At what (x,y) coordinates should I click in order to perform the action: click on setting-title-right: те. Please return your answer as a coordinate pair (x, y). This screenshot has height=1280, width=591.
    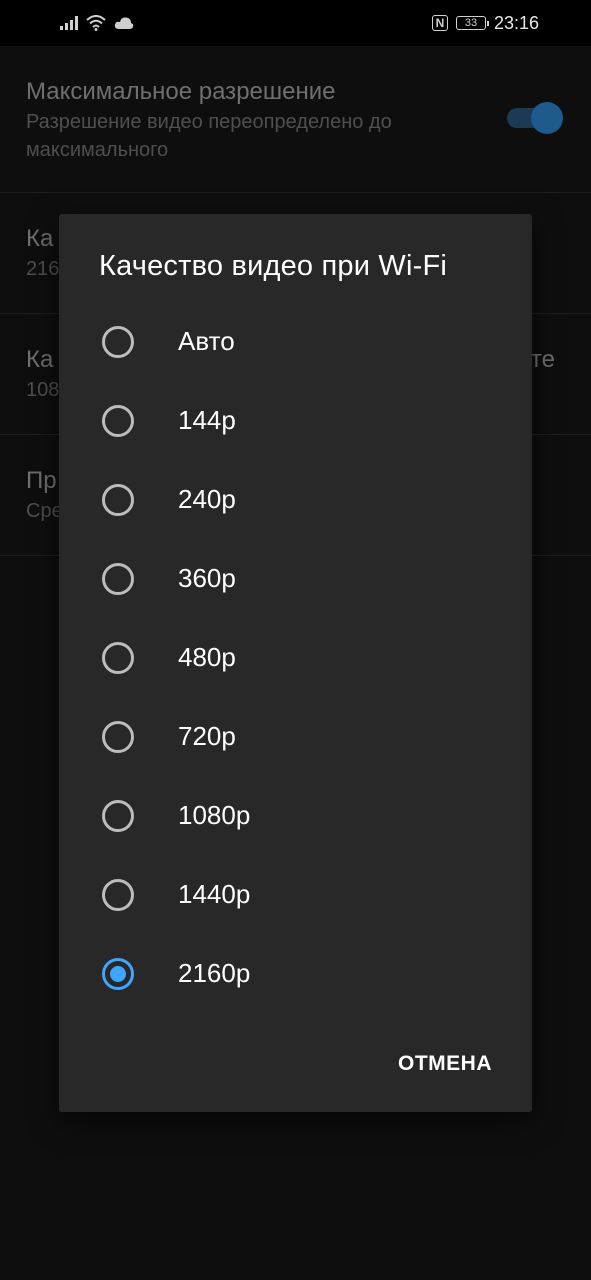
    Looking at the image, I should click on (542, 359).